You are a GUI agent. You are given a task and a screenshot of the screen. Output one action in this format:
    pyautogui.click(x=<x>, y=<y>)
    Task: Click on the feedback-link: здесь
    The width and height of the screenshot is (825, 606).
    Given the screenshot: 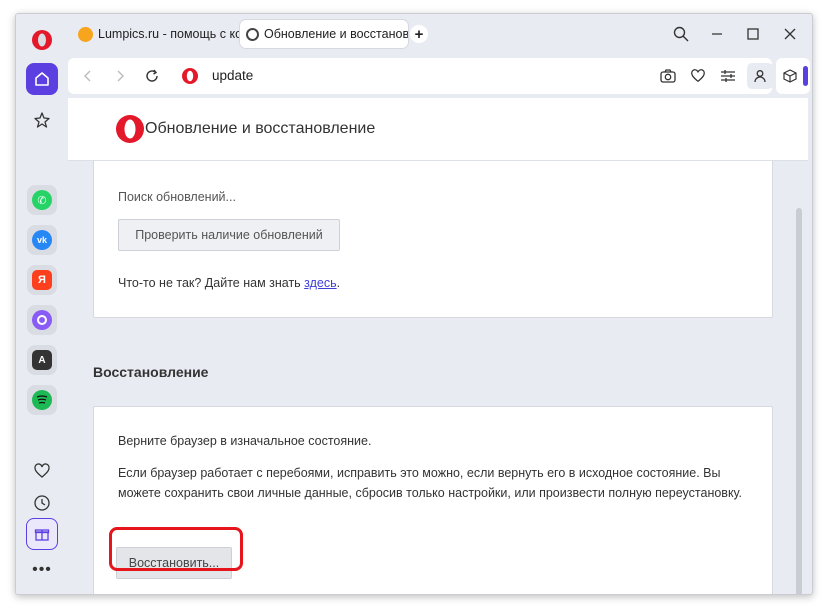 What is the action you would take?
    pyautogui.click(x=320, y=283)
    